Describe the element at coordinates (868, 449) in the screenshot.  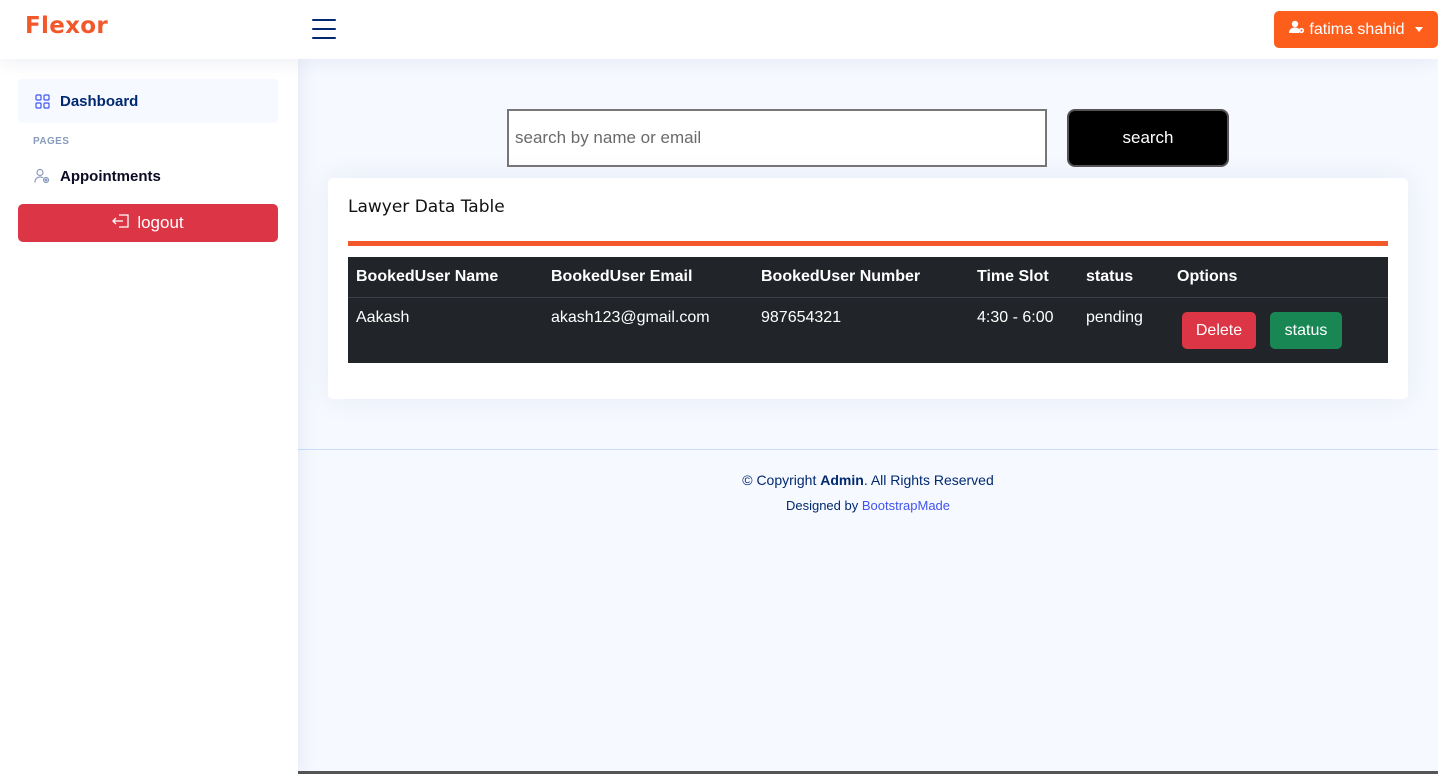
I see `footer-divider` at that location.